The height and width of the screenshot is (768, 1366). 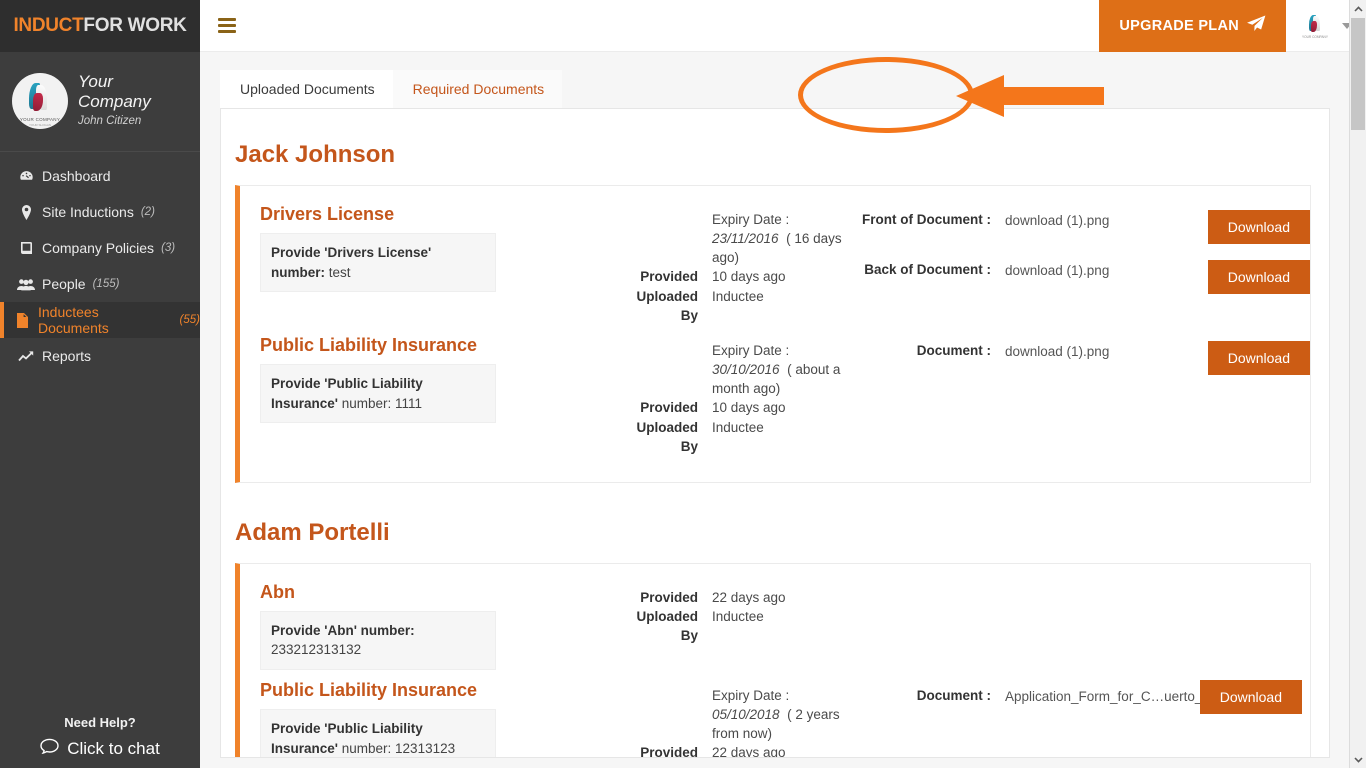 What do you see at coordinates (168, 248) in the screenshot?
I see `sidebar-item-count: (3)` at bounding box center [168, 248].